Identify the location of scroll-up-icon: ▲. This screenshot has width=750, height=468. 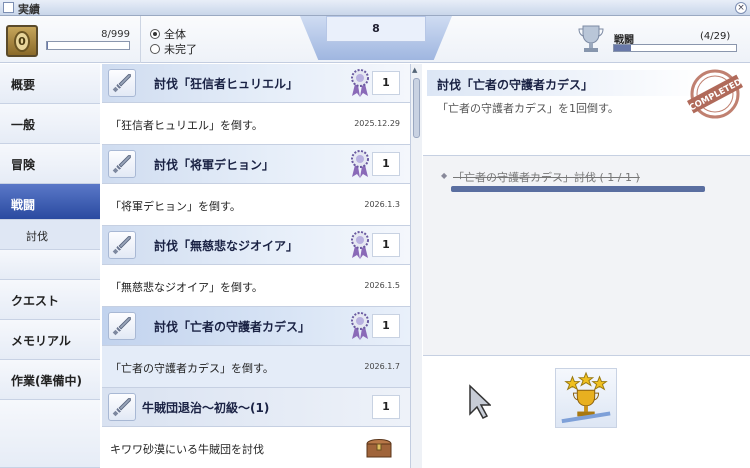
(414, 70).